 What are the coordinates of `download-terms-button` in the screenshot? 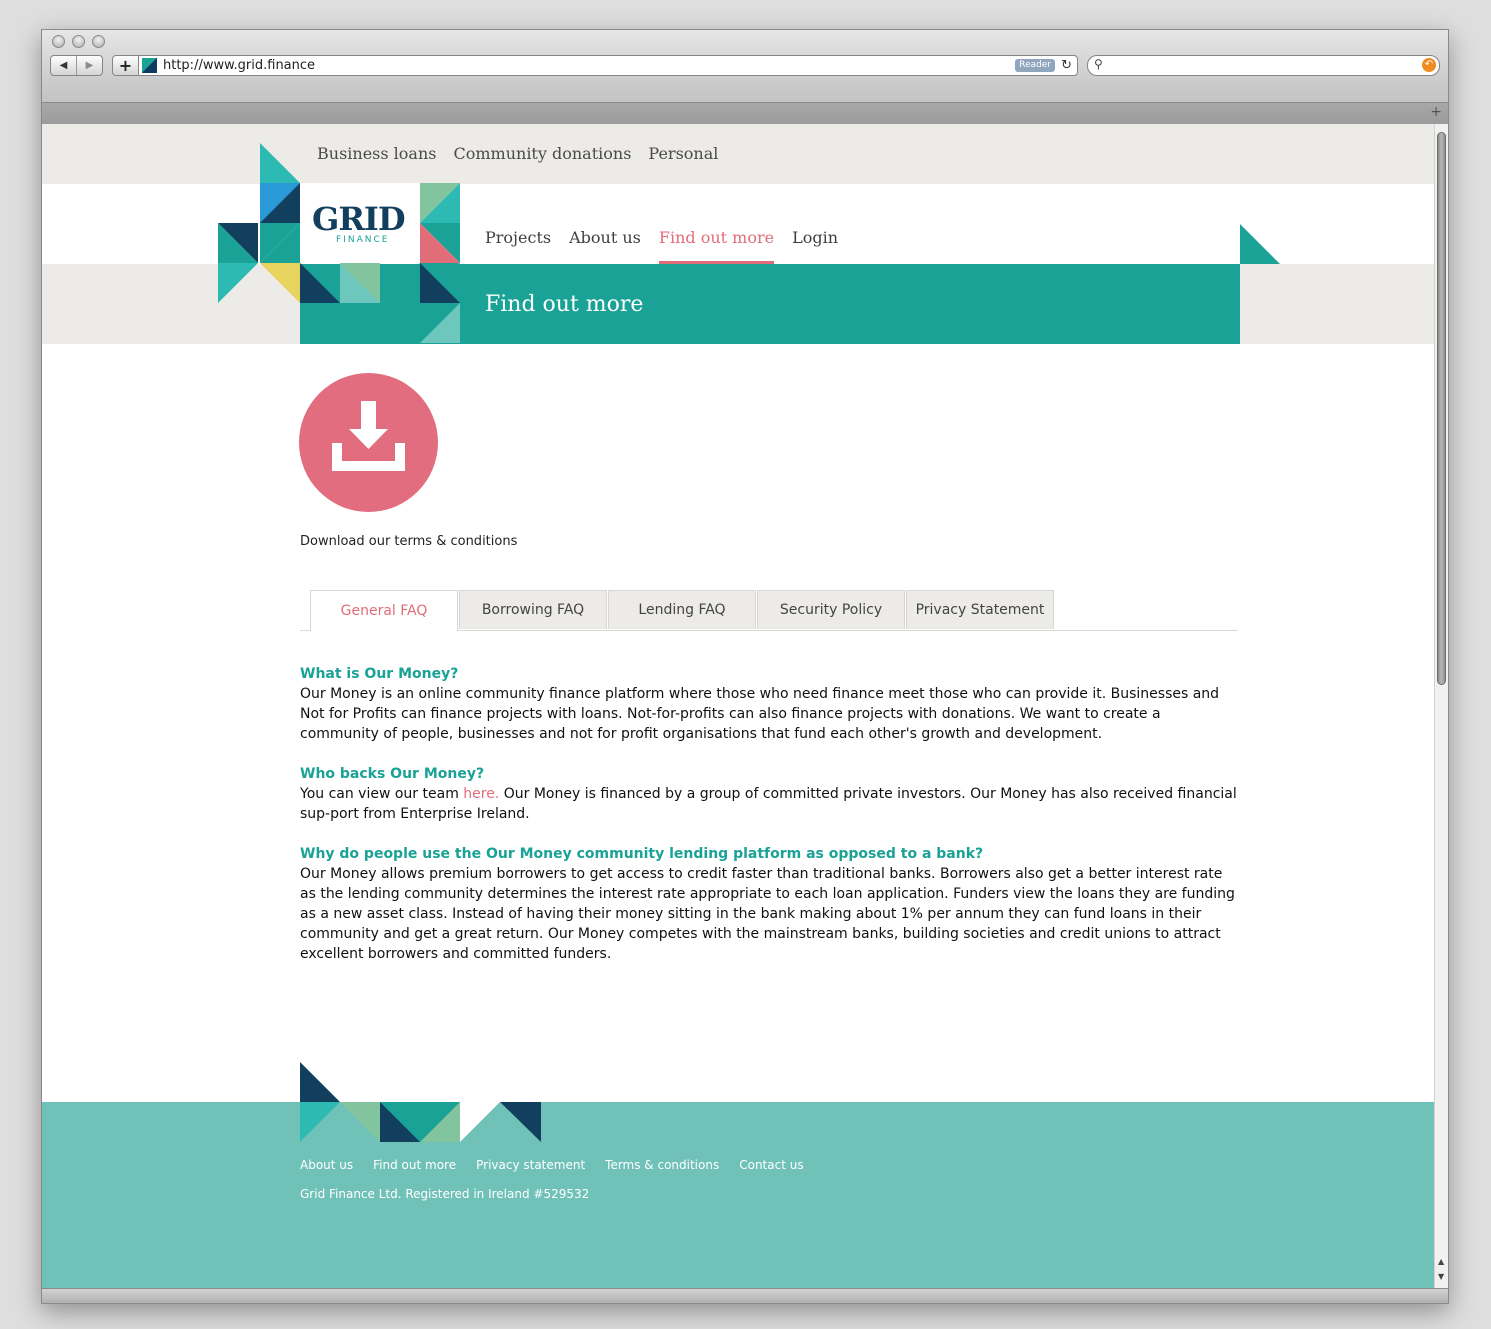 It's located at (368, 442).